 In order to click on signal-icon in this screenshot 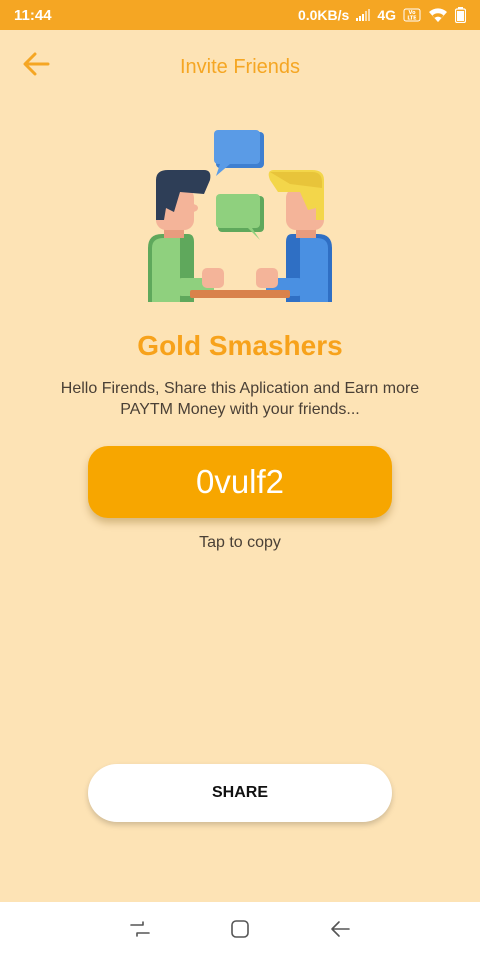, I will do `click(363, 15)`.